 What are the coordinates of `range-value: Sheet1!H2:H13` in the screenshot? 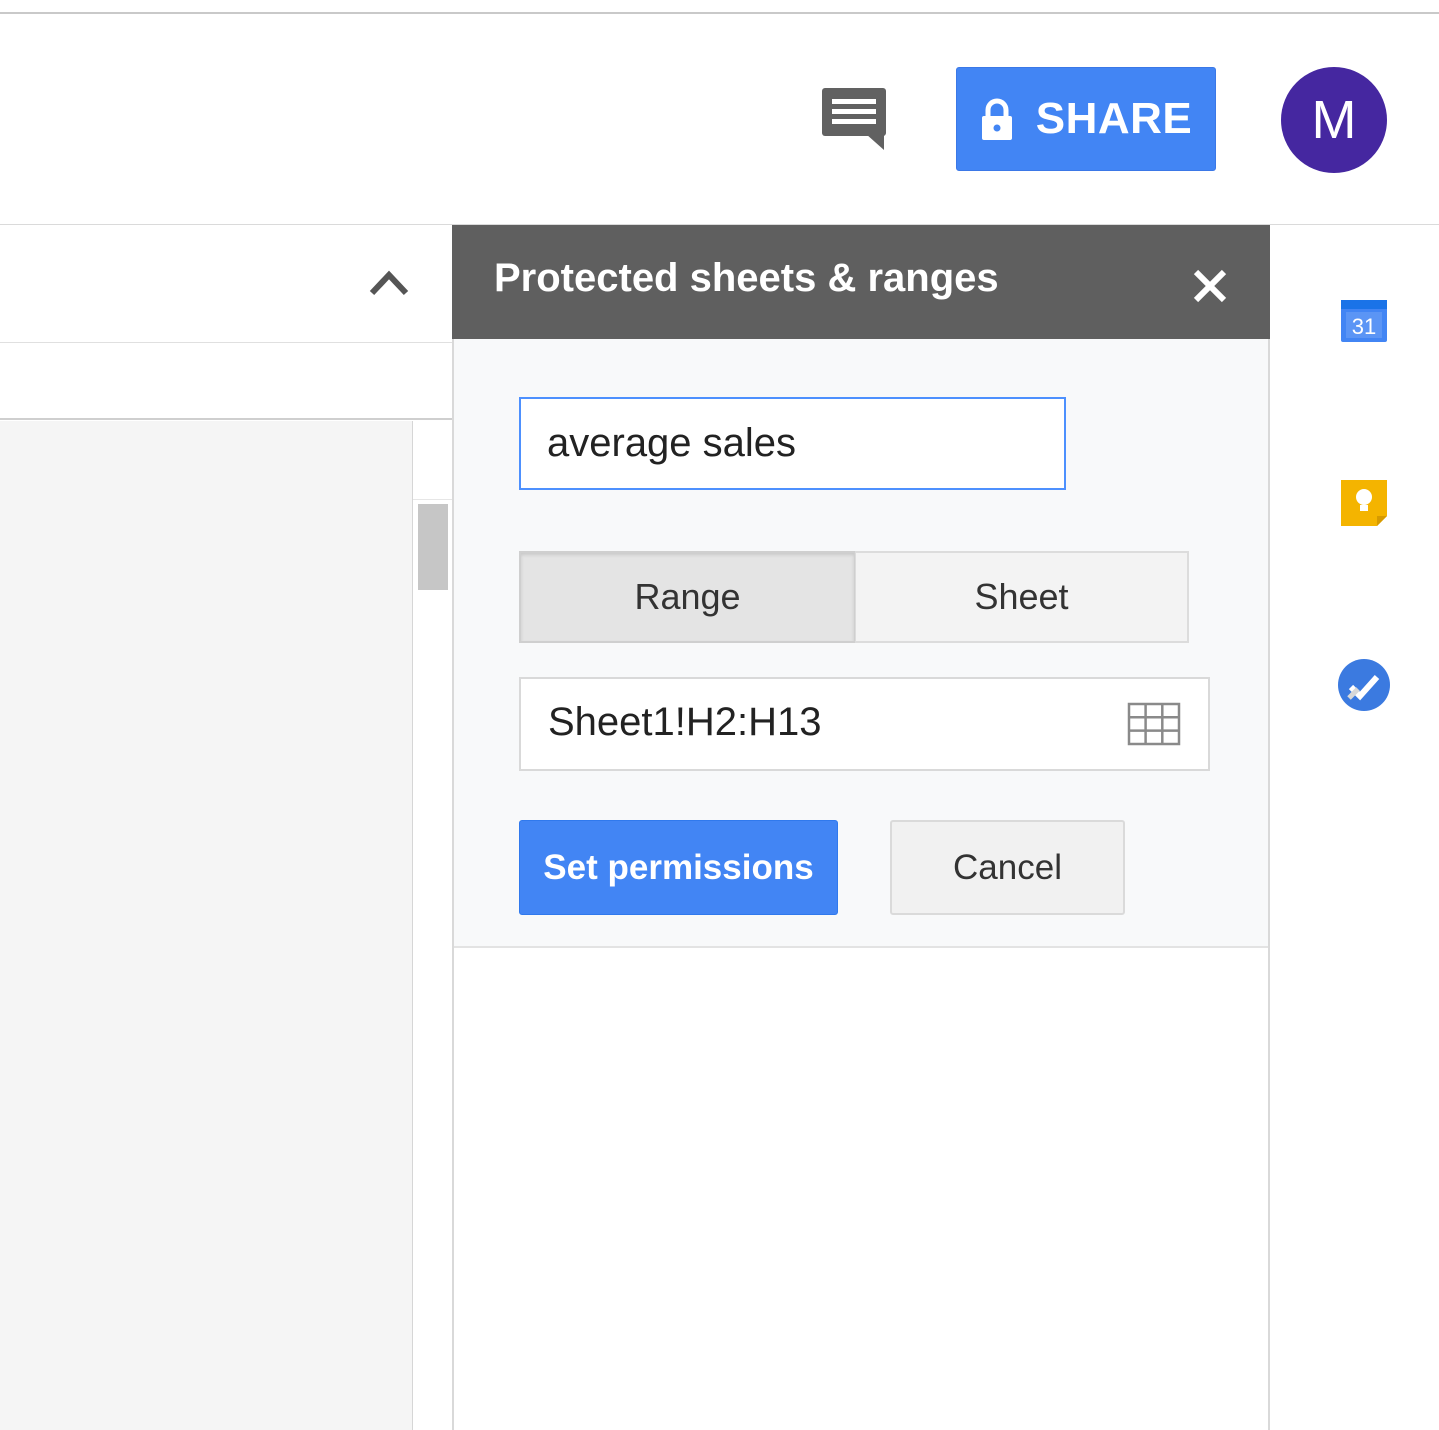 It's located at (685, 722).